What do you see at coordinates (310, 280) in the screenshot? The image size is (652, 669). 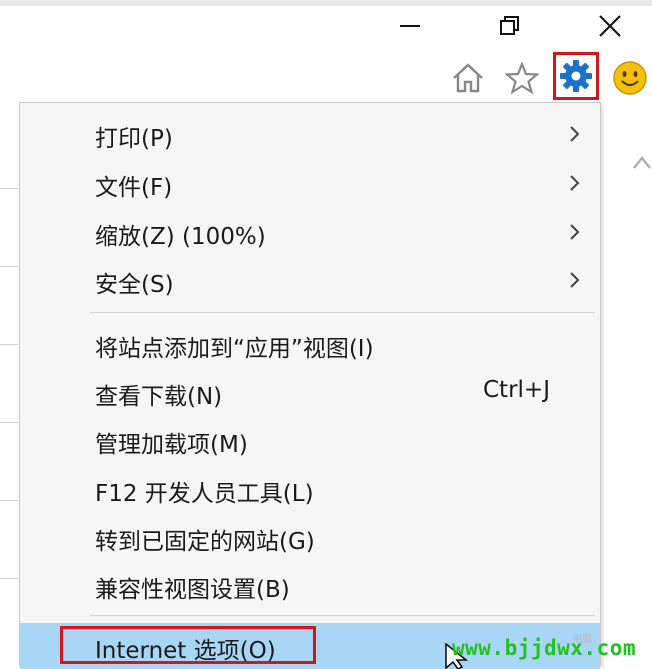 I see `menu-item-safety: 安全(S)` at bounding box center [310, 280].